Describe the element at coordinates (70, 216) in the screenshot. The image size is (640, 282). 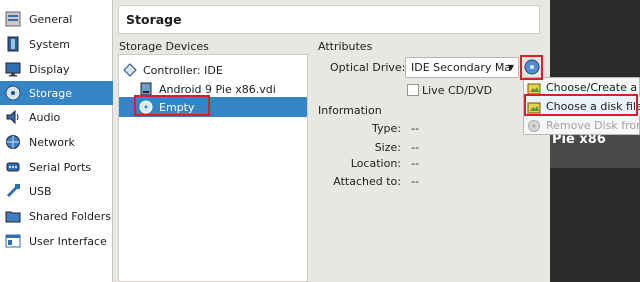
I see `sidebar-item-label: Shared Folders` at that location.